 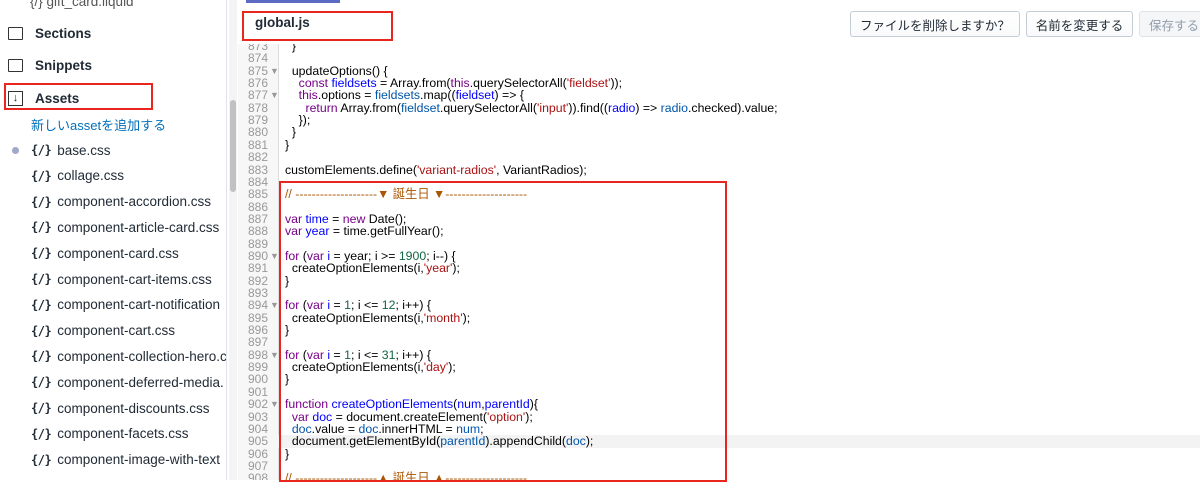 What do you see at coordinates (718, 231) in the screenshot?
I see `code-line: 888 var year = time.getFullYear();` at bounding box center [718, 231].